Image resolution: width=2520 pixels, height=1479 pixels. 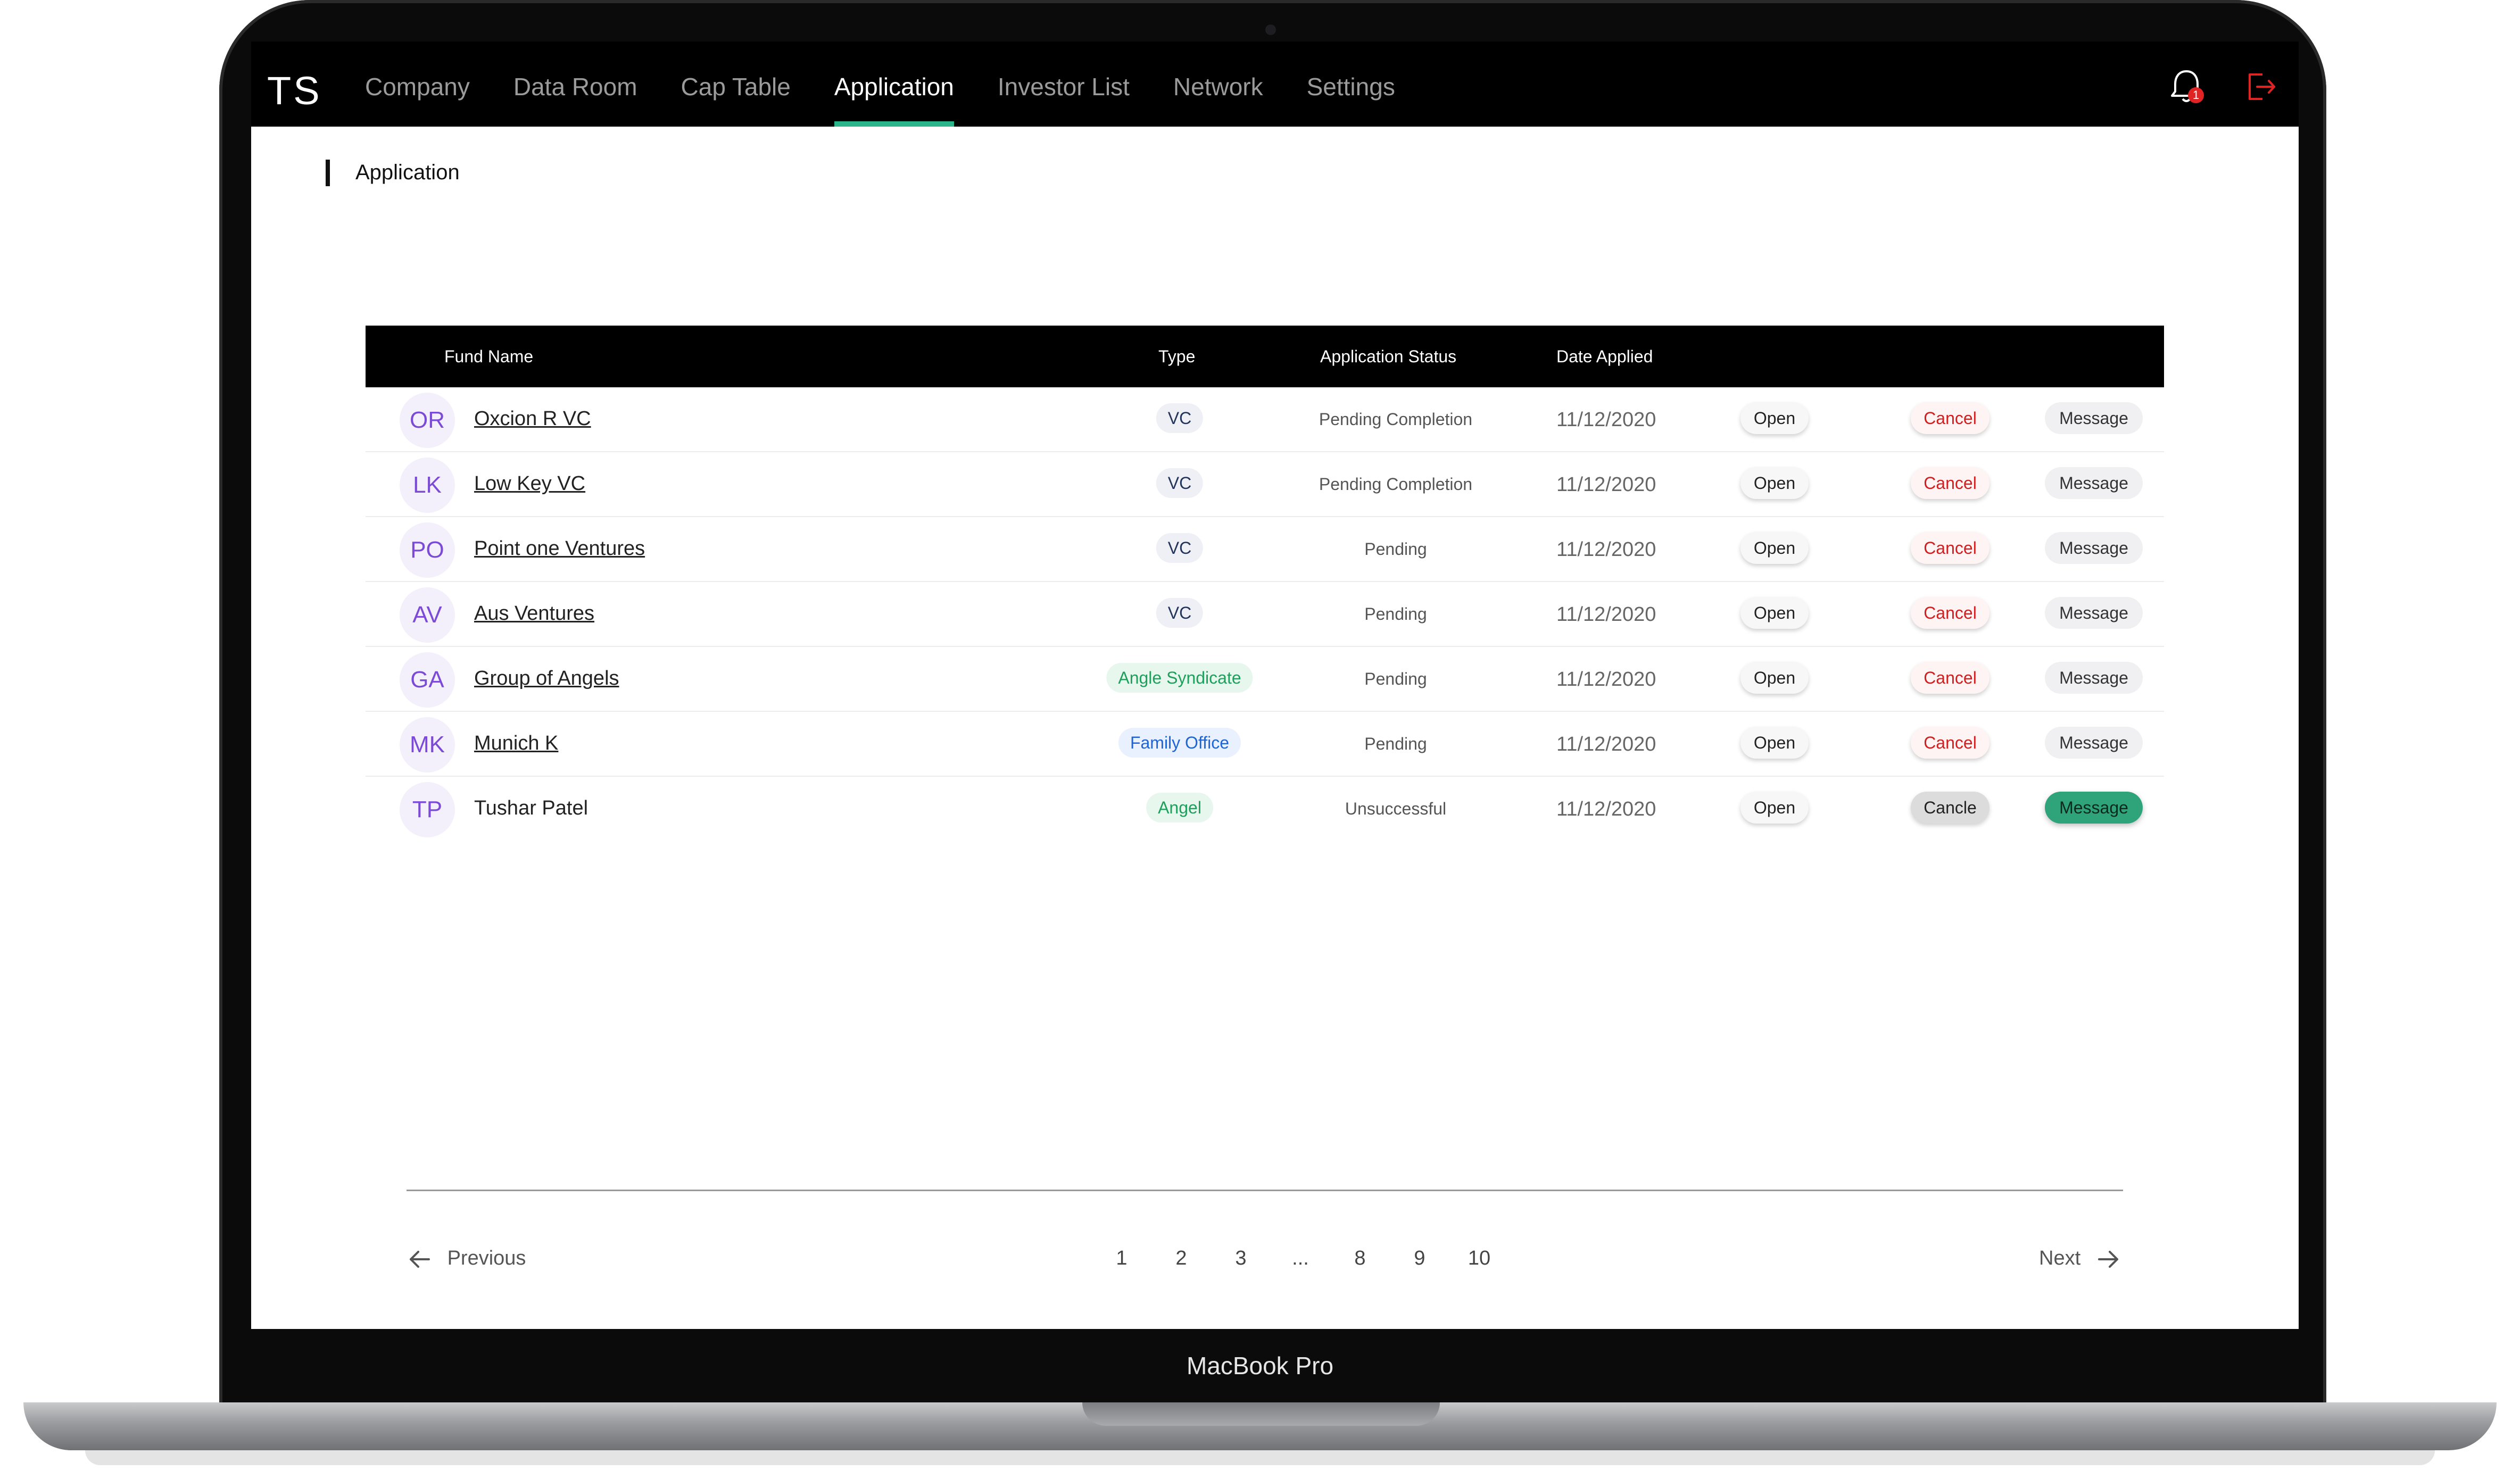 What do you see at coordinates (2260, 87) in the screenshot?
I see `logout-icon` at bounding box center [2260, 87].